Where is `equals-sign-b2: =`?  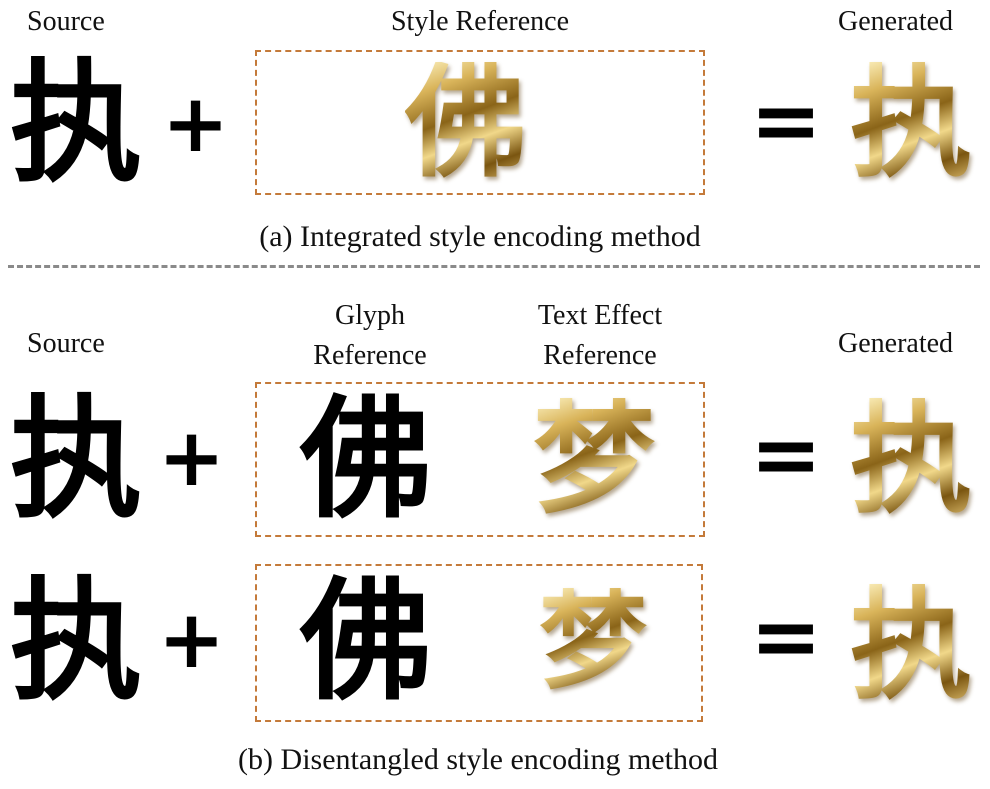
equals-sign-b2: = is located at coordinates (786, 637).